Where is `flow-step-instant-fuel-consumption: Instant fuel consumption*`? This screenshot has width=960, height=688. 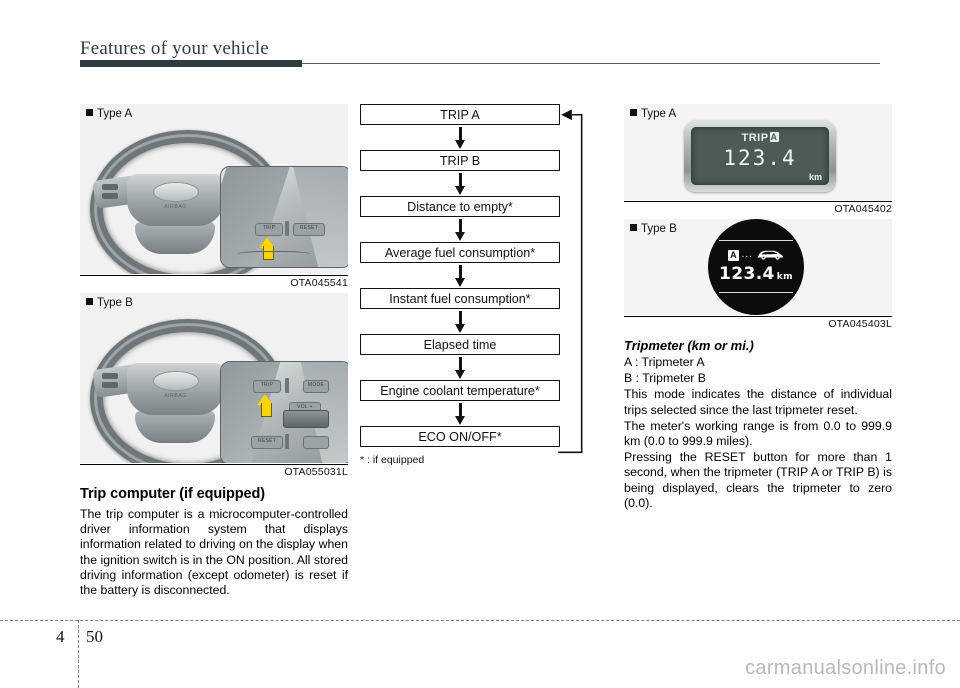 flow-step-instant-fuel-consumption: Instant fuel consumption* is located at coordinates (460, 298).